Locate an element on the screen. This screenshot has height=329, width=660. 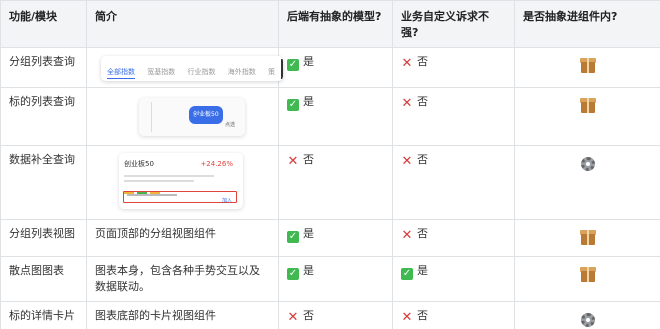
intro-cell: 创业板50 +24.26% 加入 is located at coordinates (182, 182).